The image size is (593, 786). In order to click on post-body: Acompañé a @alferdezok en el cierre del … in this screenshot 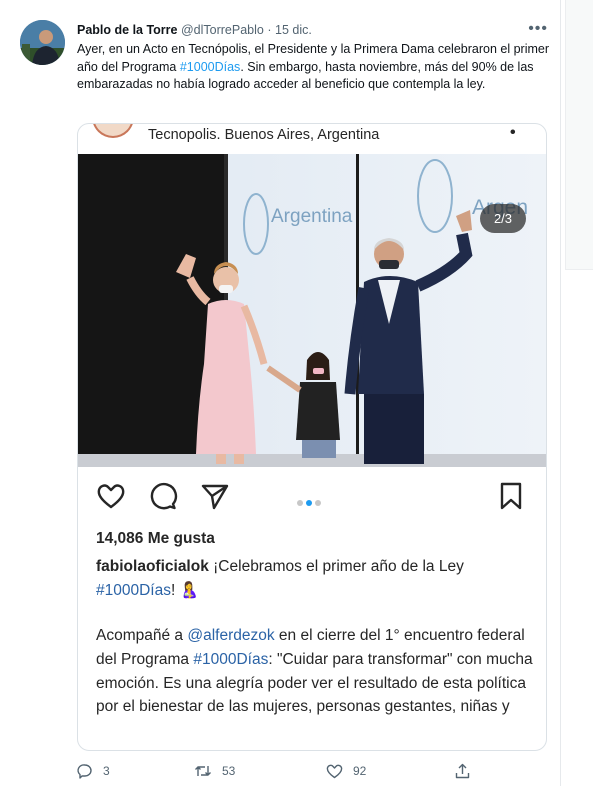, I will do `click(316, 671)`.